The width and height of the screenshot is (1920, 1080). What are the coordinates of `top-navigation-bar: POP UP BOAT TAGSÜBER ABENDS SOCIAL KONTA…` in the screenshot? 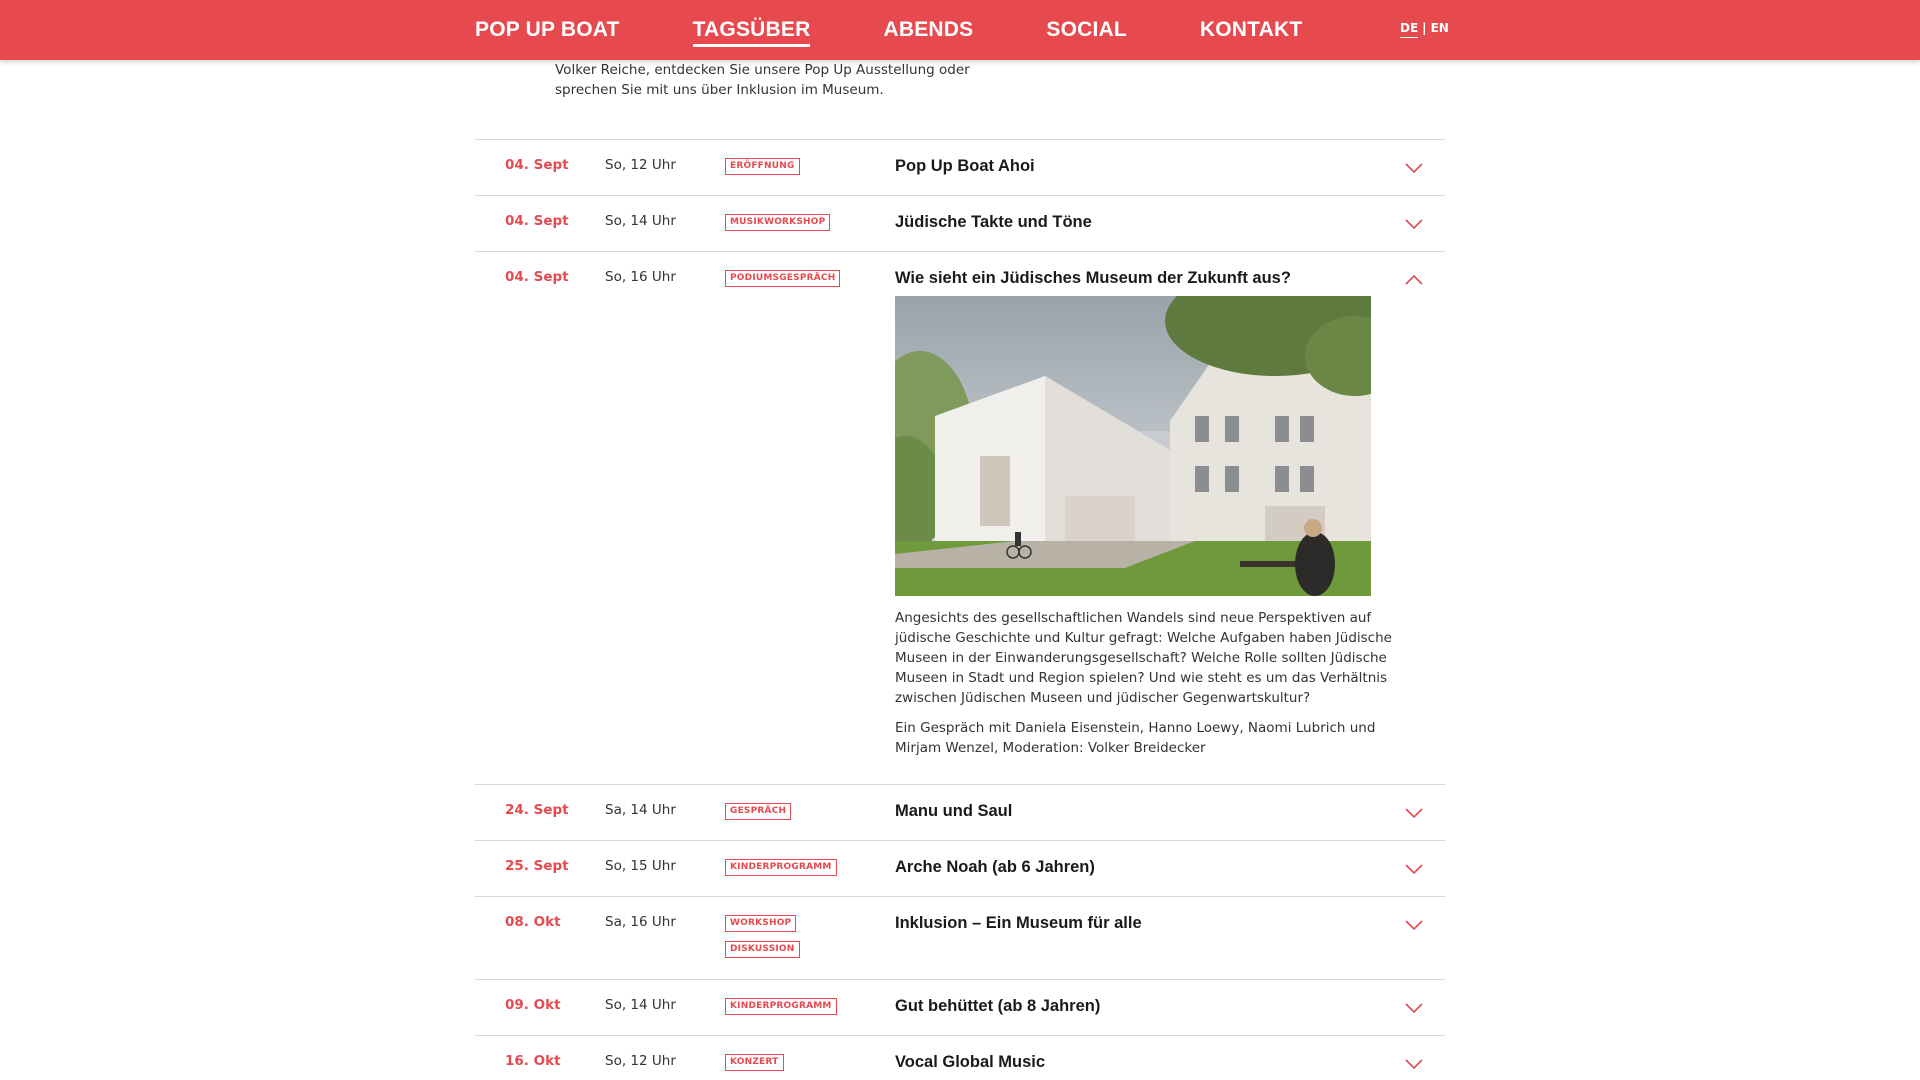 It's located at (960, 30).